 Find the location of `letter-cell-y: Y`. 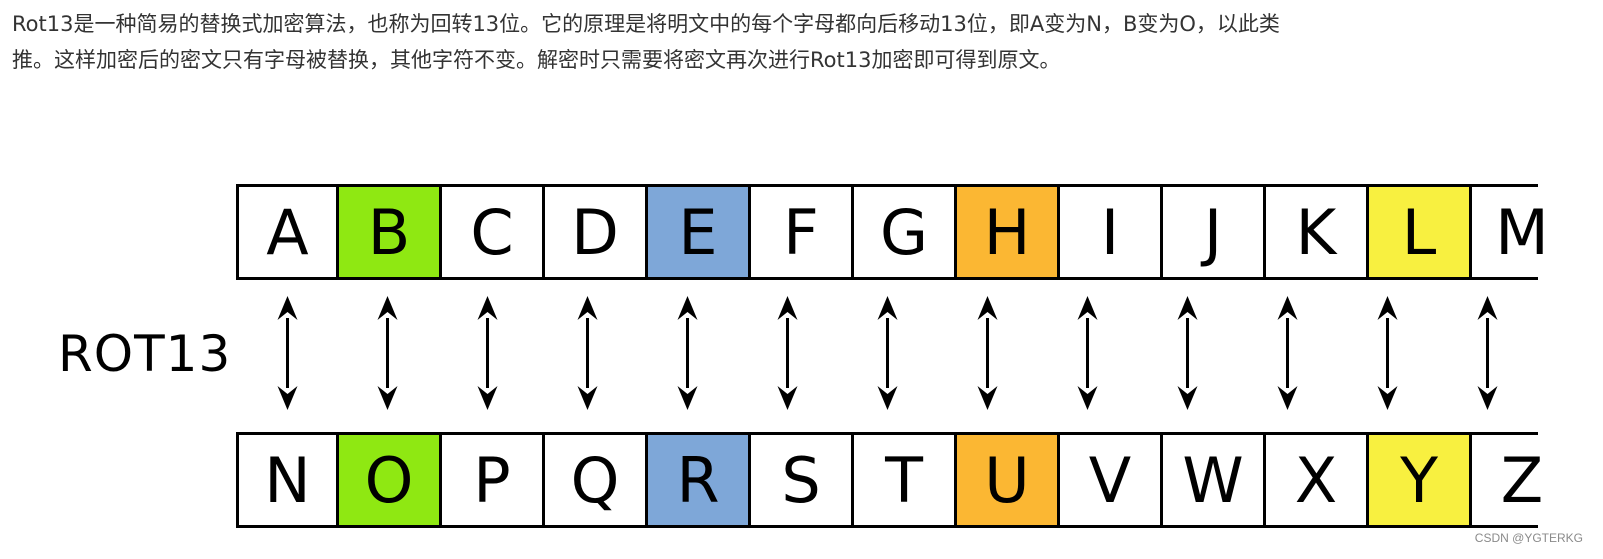

letter-cell-y: Y is located at coordinates (1417, 480).